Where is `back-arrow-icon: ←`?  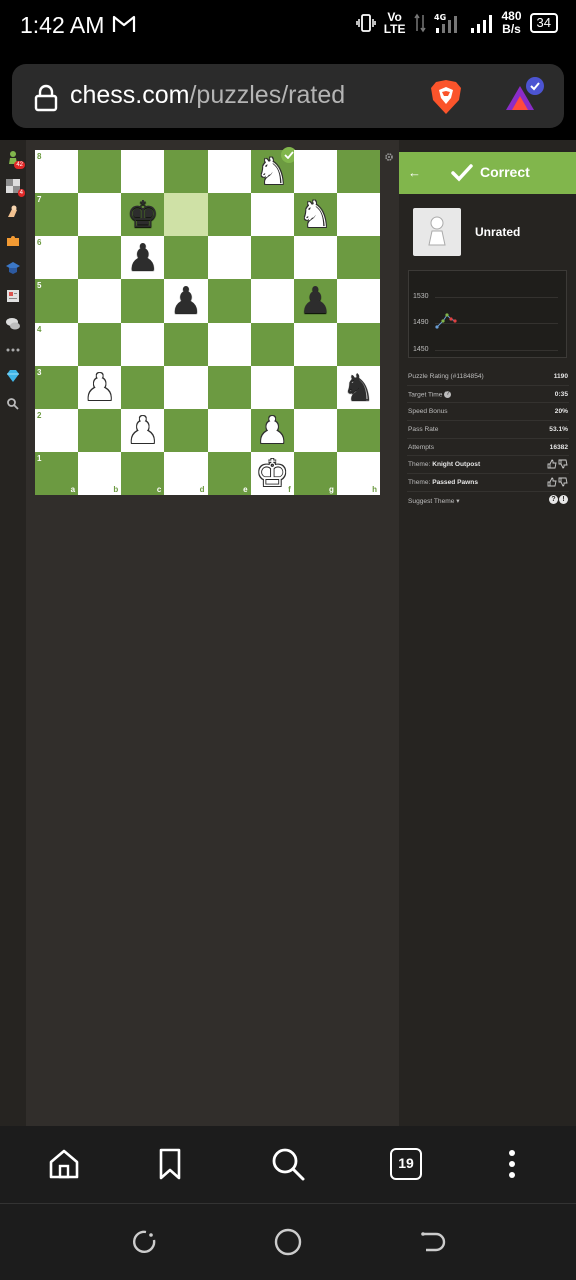
back-arrow-icon: ← is located at coordinates (414, 172).